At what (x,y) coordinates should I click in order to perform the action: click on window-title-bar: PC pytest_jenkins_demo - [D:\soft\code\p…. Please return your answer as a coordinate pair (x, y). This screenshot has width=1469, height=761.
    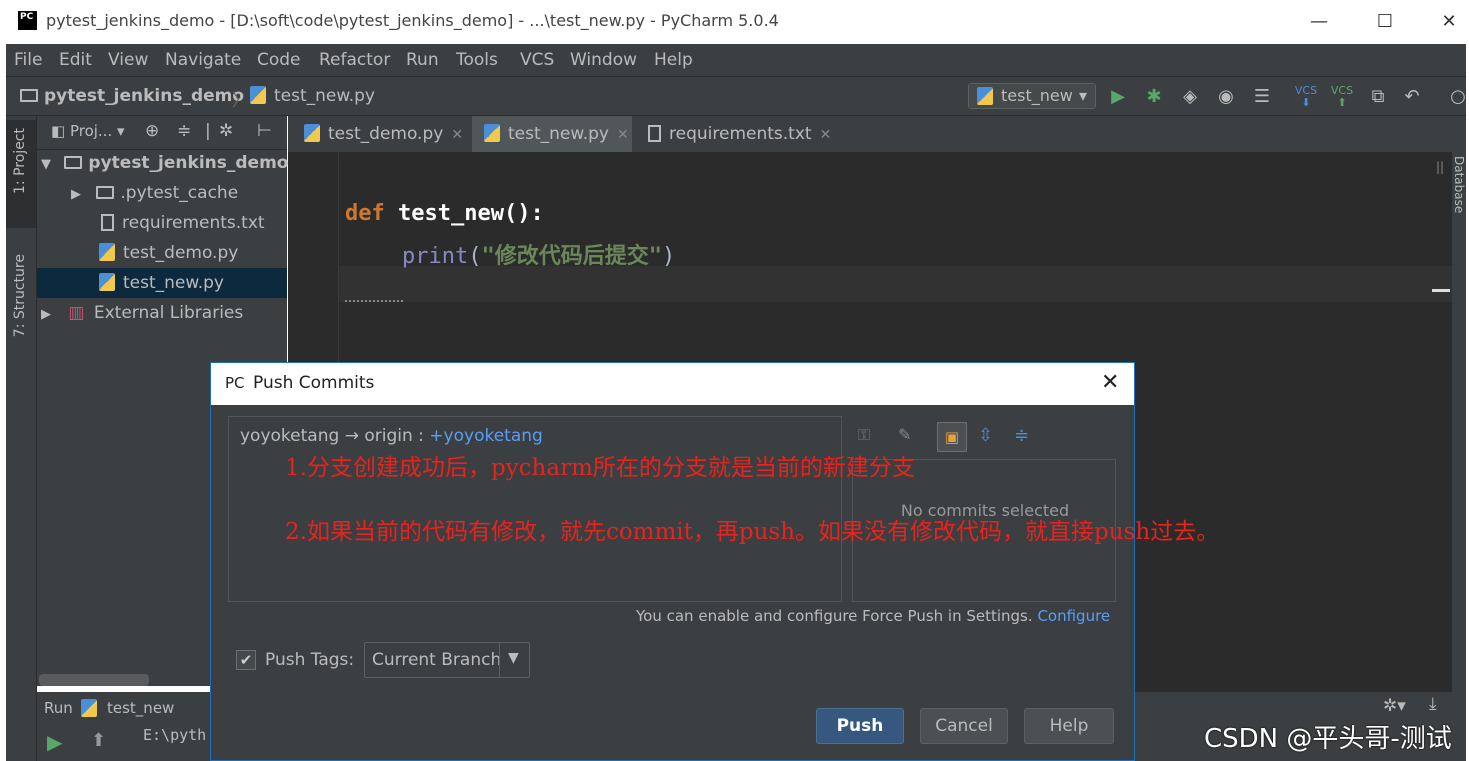
    Looking at the image, I should click on (737, 22).